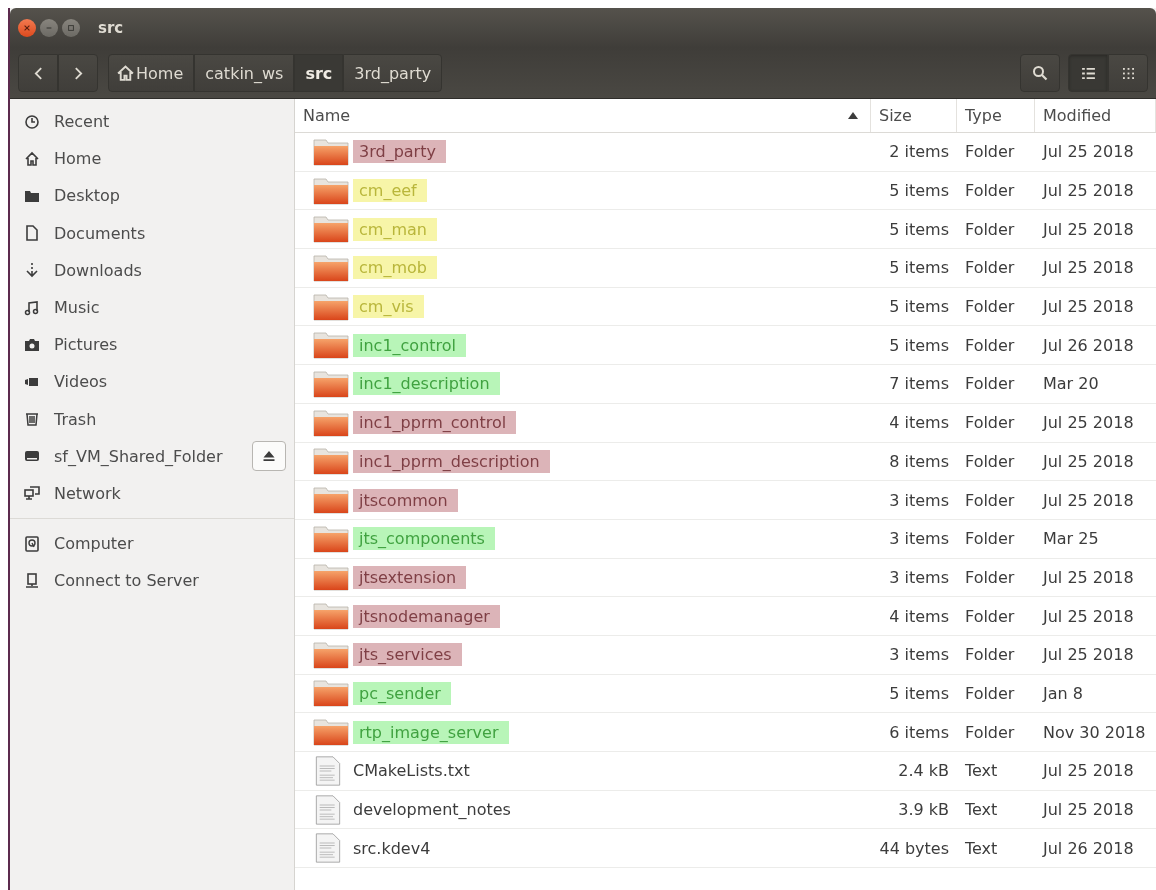 Image resolution: width=1156 pixels, height=890 pixels. Describe the element at coordinates (919, 384) in the screenshot. I see `size-cell: 7 items` at that location.